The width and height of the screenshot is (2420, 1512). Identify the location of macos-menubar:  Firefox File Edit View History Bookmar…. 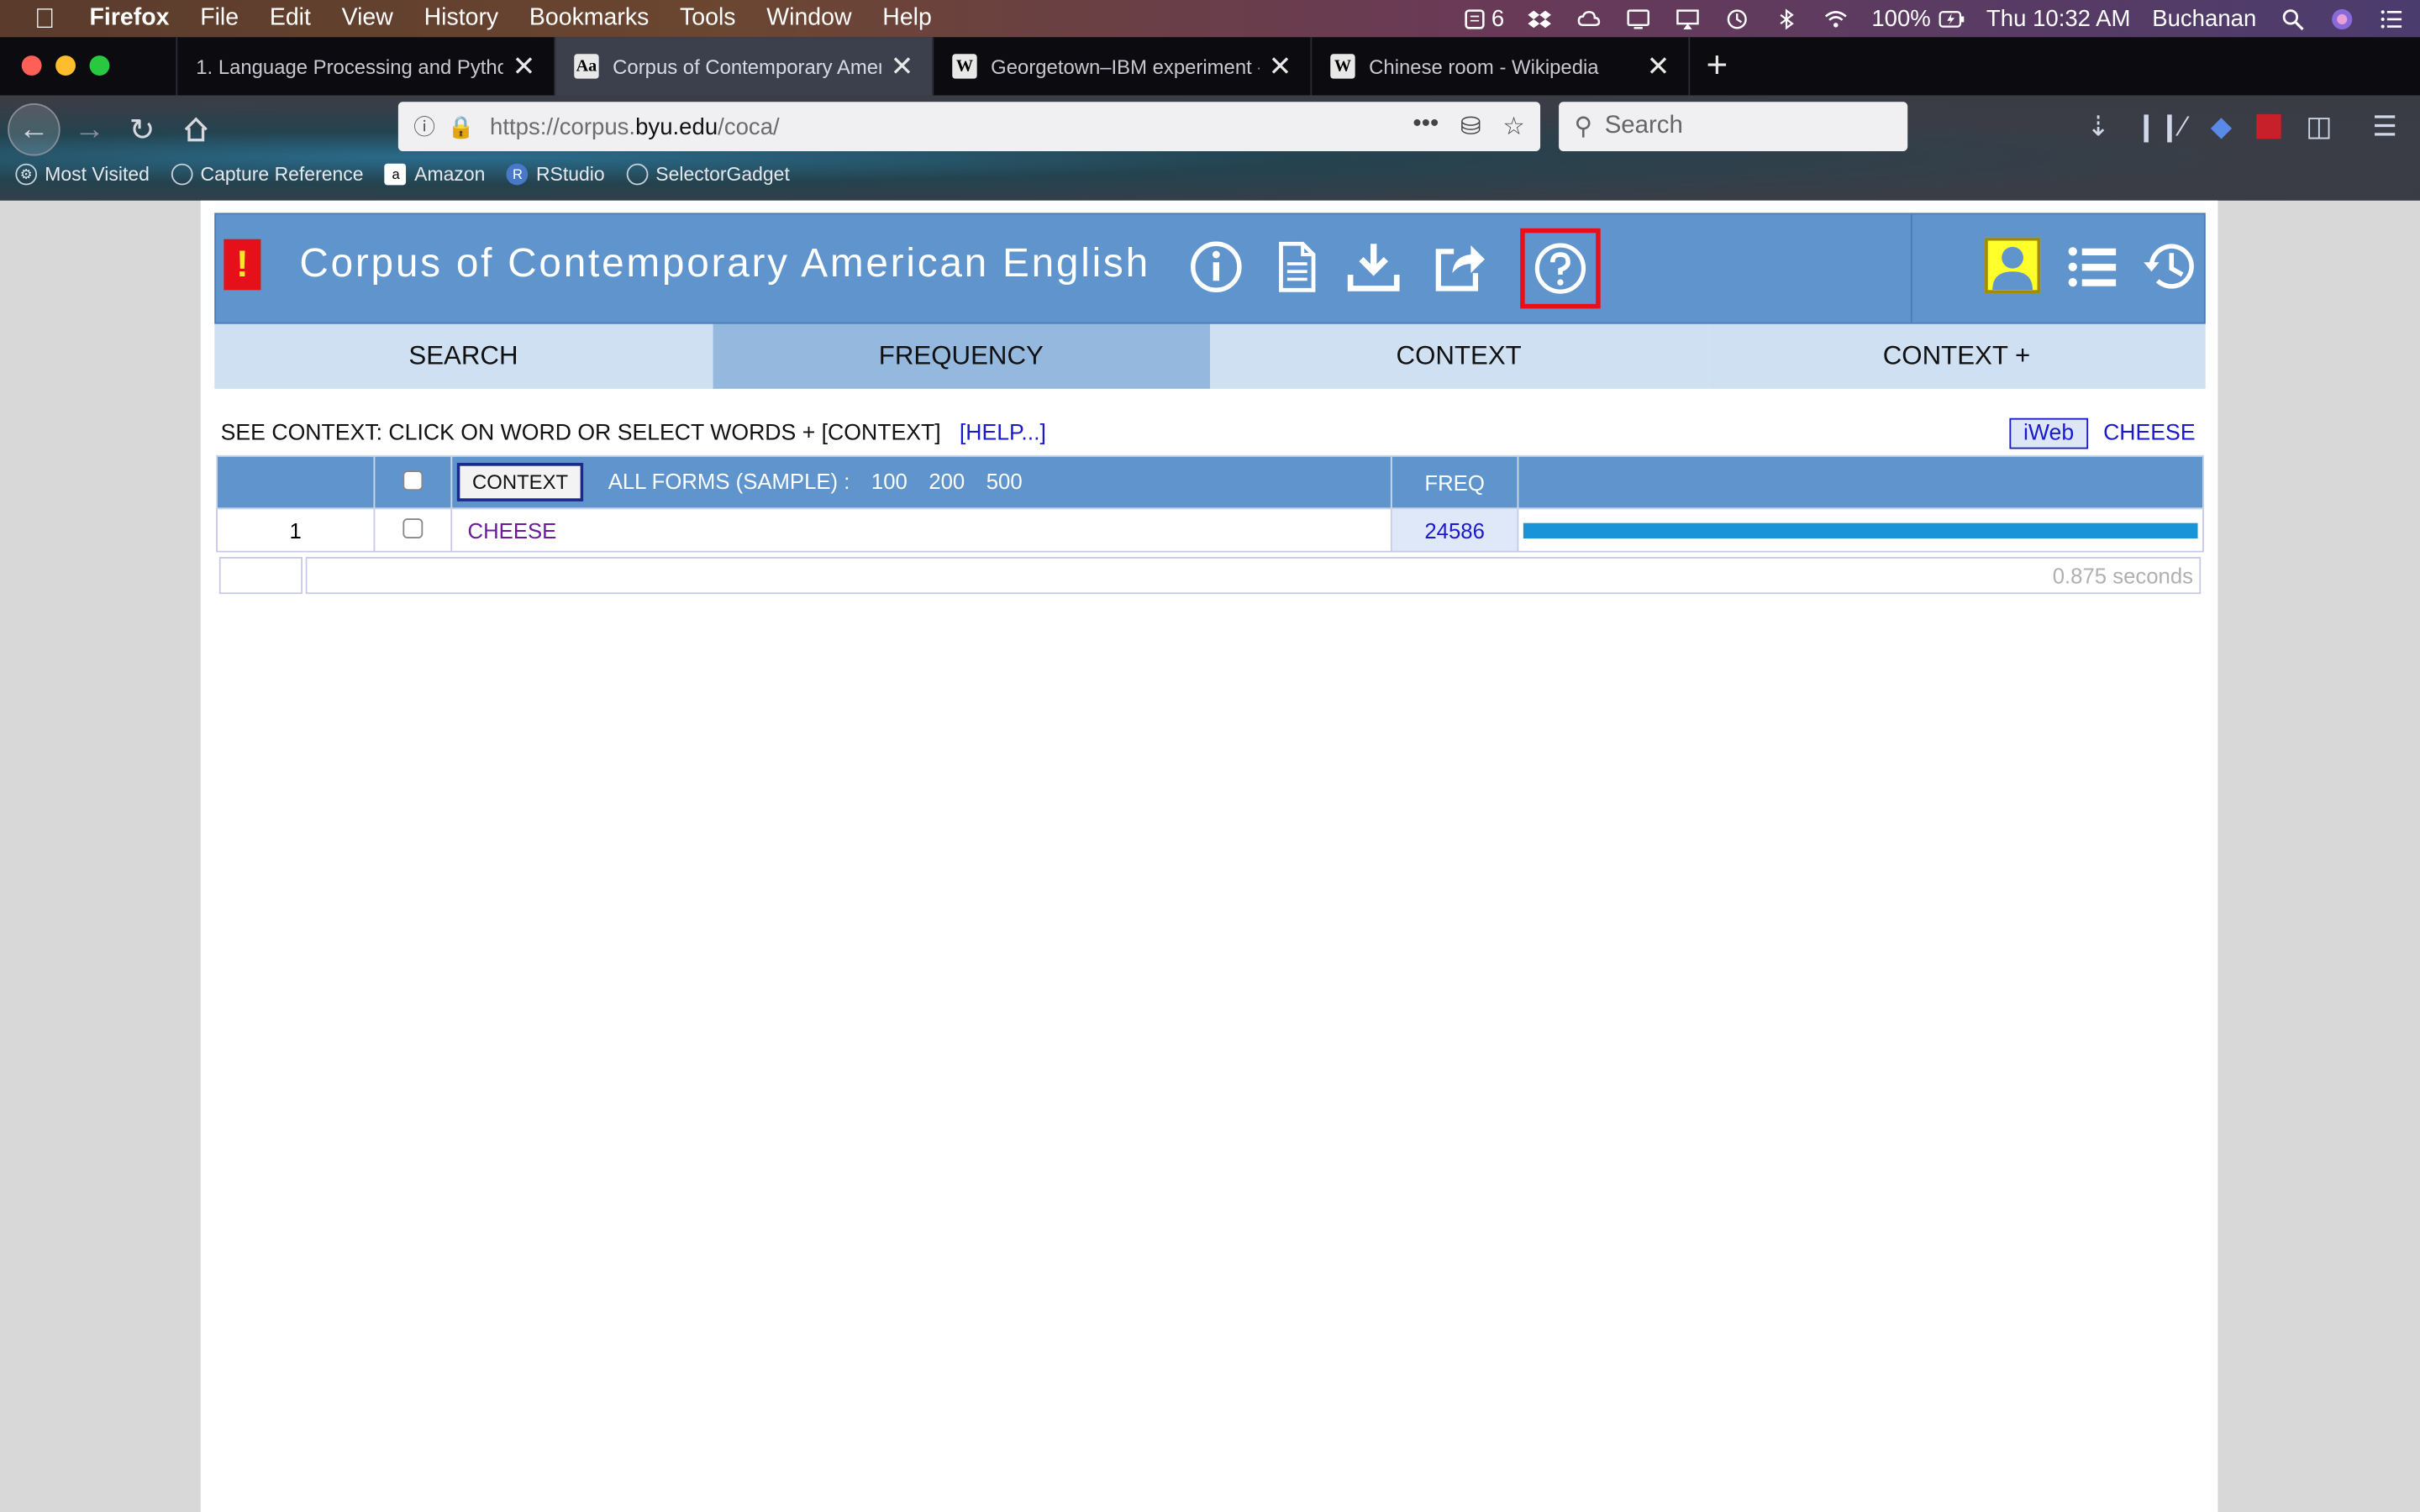
(1210, 19).